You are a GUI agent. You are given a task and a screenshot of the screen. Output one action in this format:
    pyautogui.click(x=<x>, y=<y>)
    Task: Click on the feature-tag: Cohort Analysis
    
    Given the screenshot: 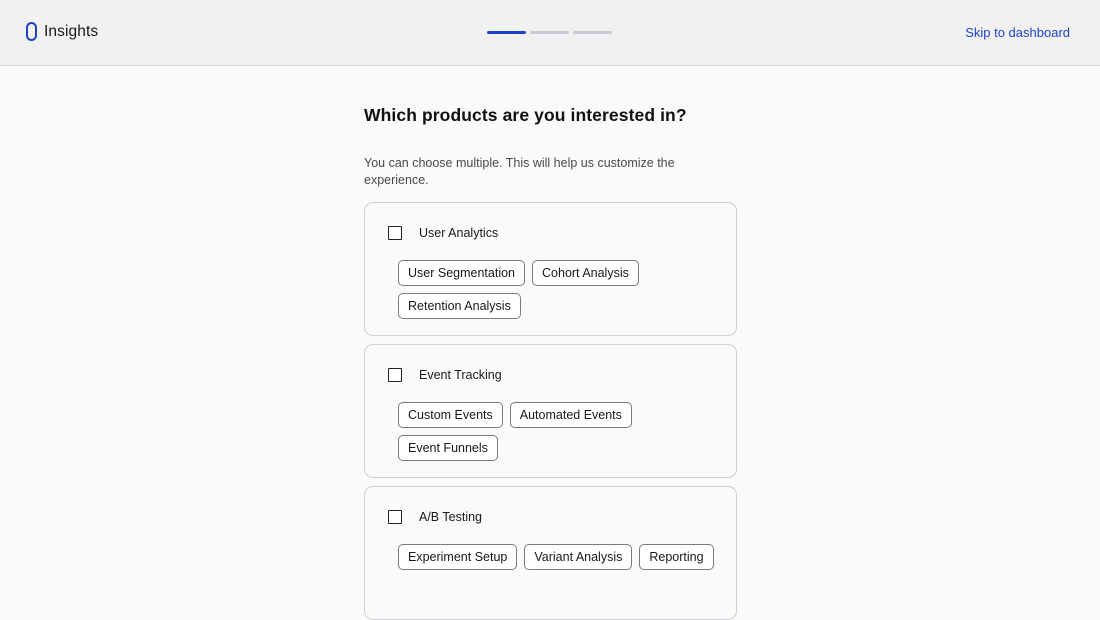 What is the action you would take?
    pyautogui.click(x=585, y=273)
    